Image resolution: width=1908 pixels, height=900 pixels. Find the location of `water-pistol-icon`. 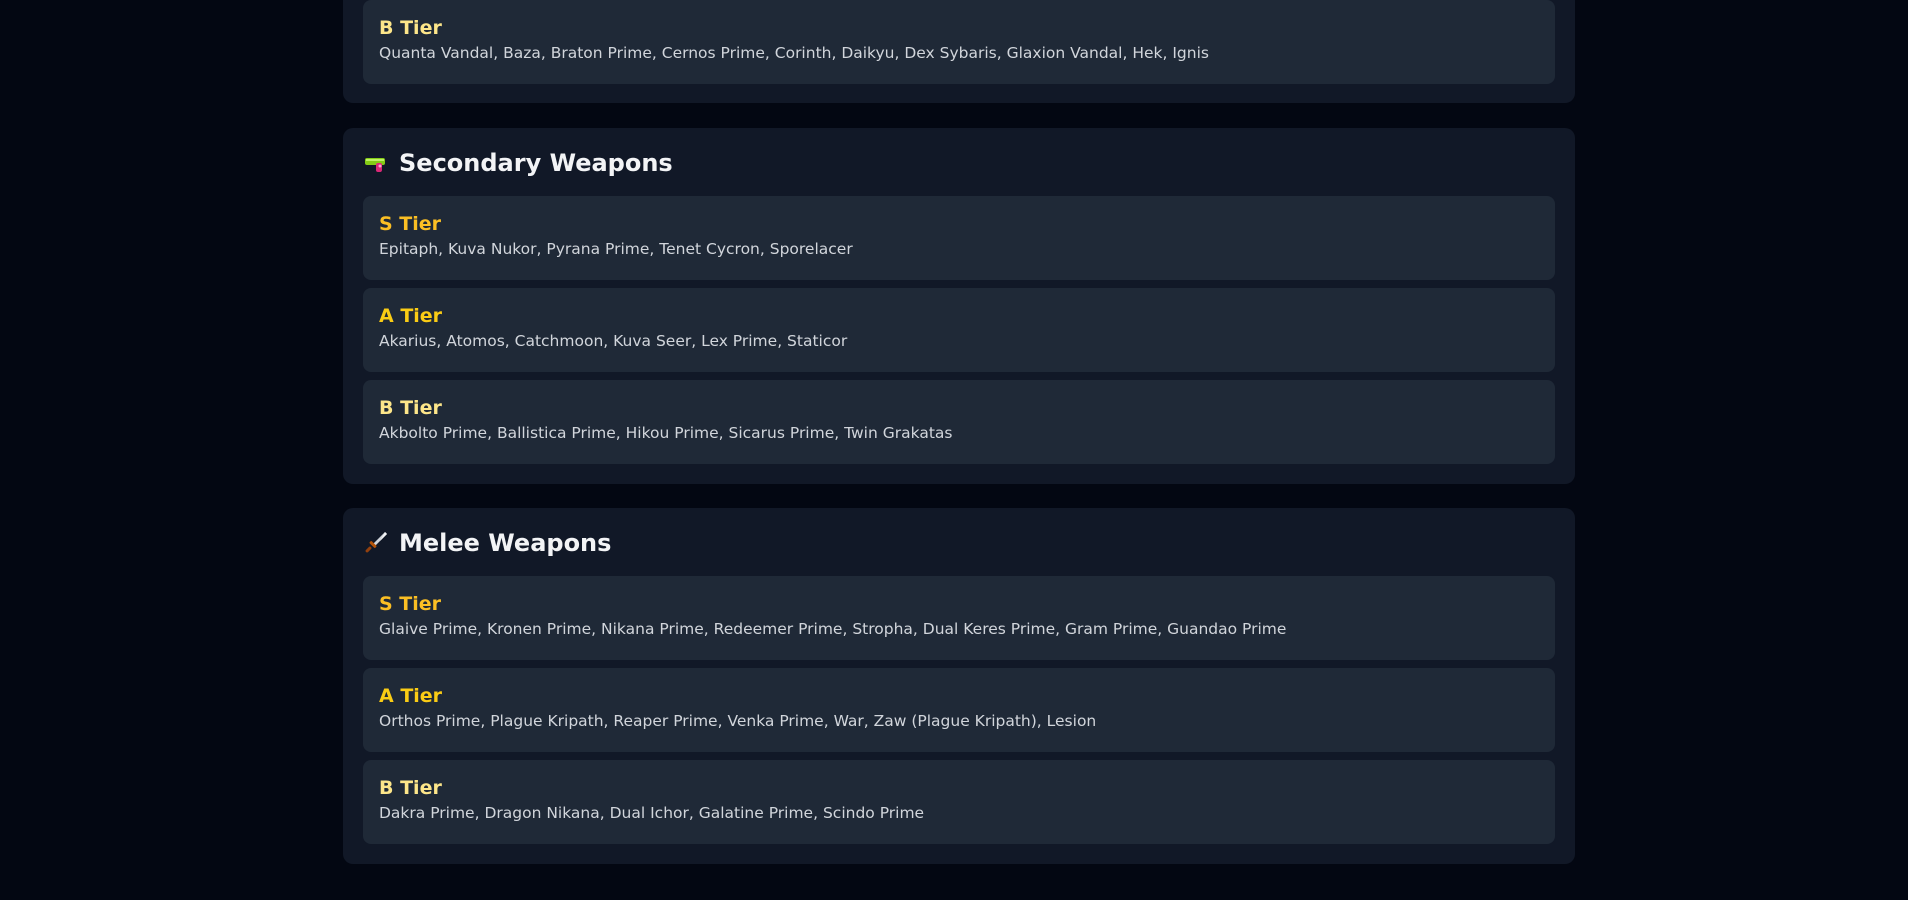

water-pistol-icon is located at coordinates (376, 163).